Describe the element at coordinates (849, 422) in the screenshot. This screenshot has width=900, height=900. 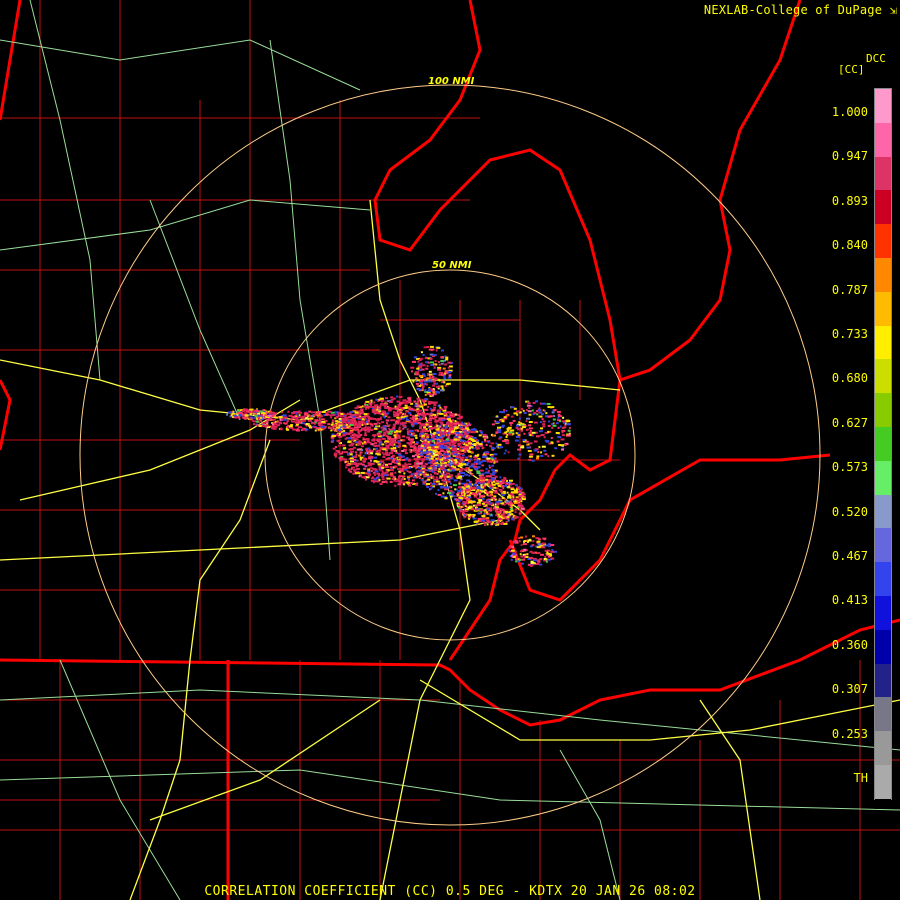
I see `legend-tick-label: 0.627` at that location.